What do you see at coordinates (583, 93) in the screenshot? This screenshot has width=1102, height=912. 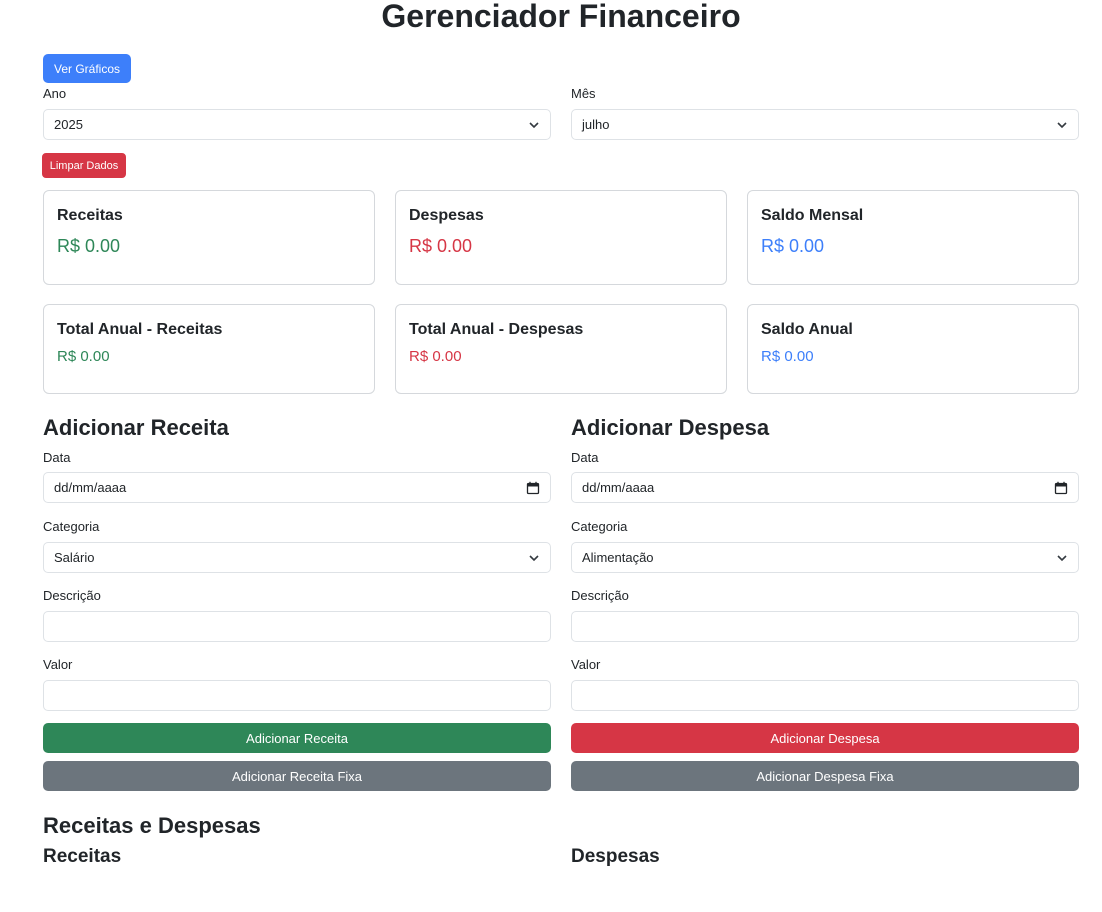 I see `month-label: Mês` at bounding box center [583, 93].